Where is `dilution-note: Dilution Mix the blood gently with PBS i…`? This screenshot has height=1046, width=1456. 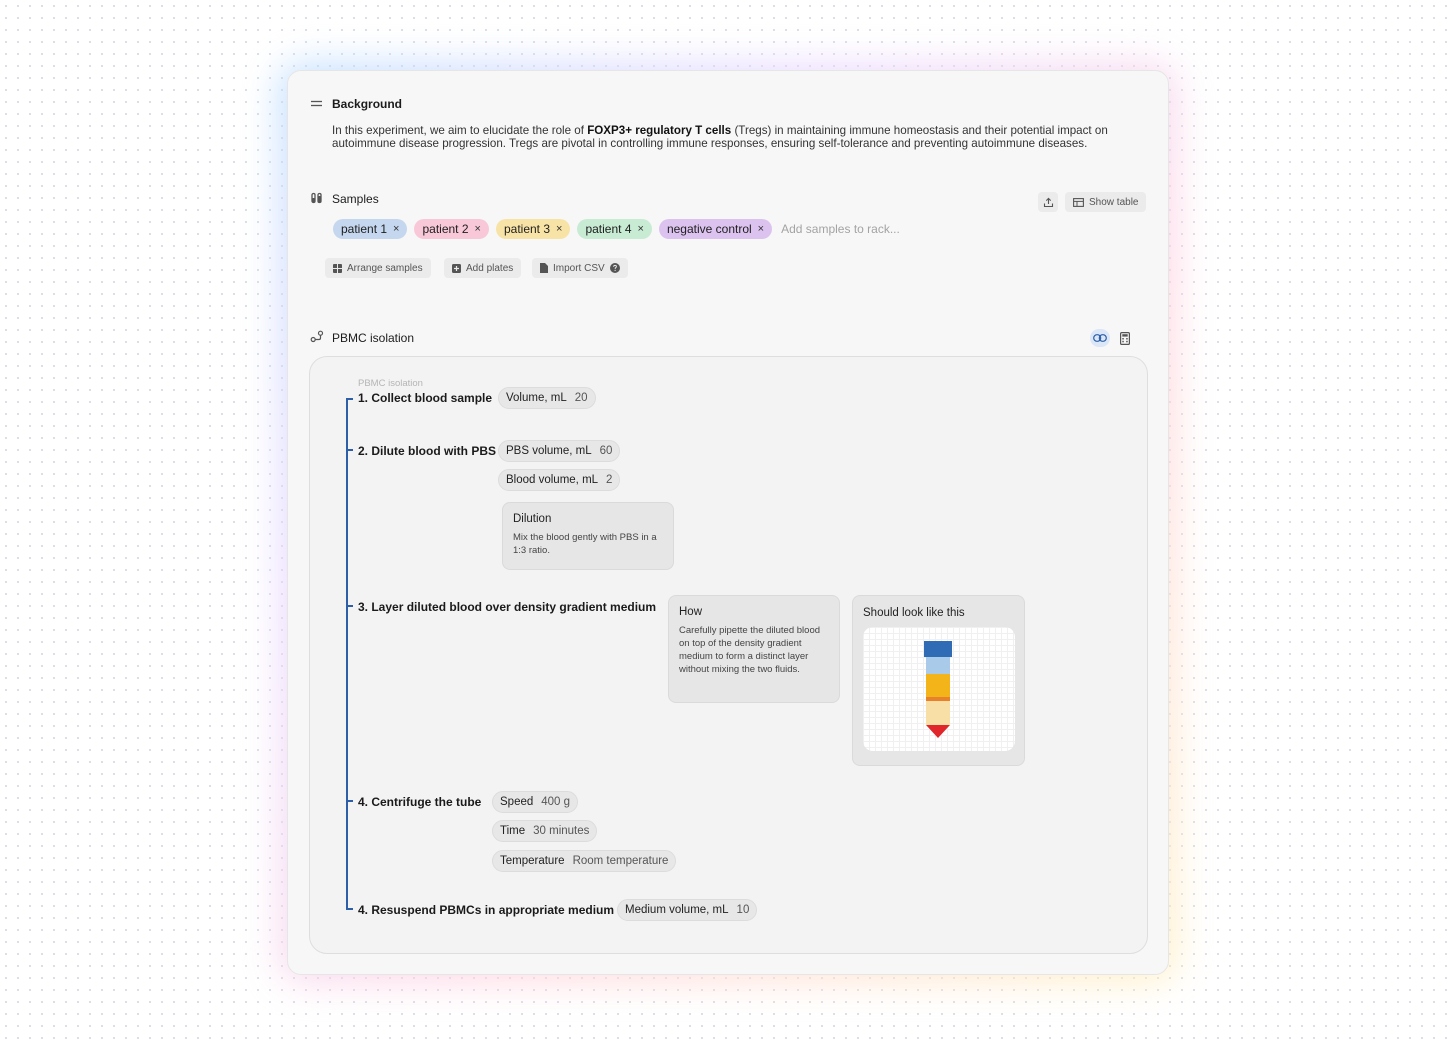
dilution-note: Dilution Mix the blood gently with PBS i… is located at coordinates (588, 536).